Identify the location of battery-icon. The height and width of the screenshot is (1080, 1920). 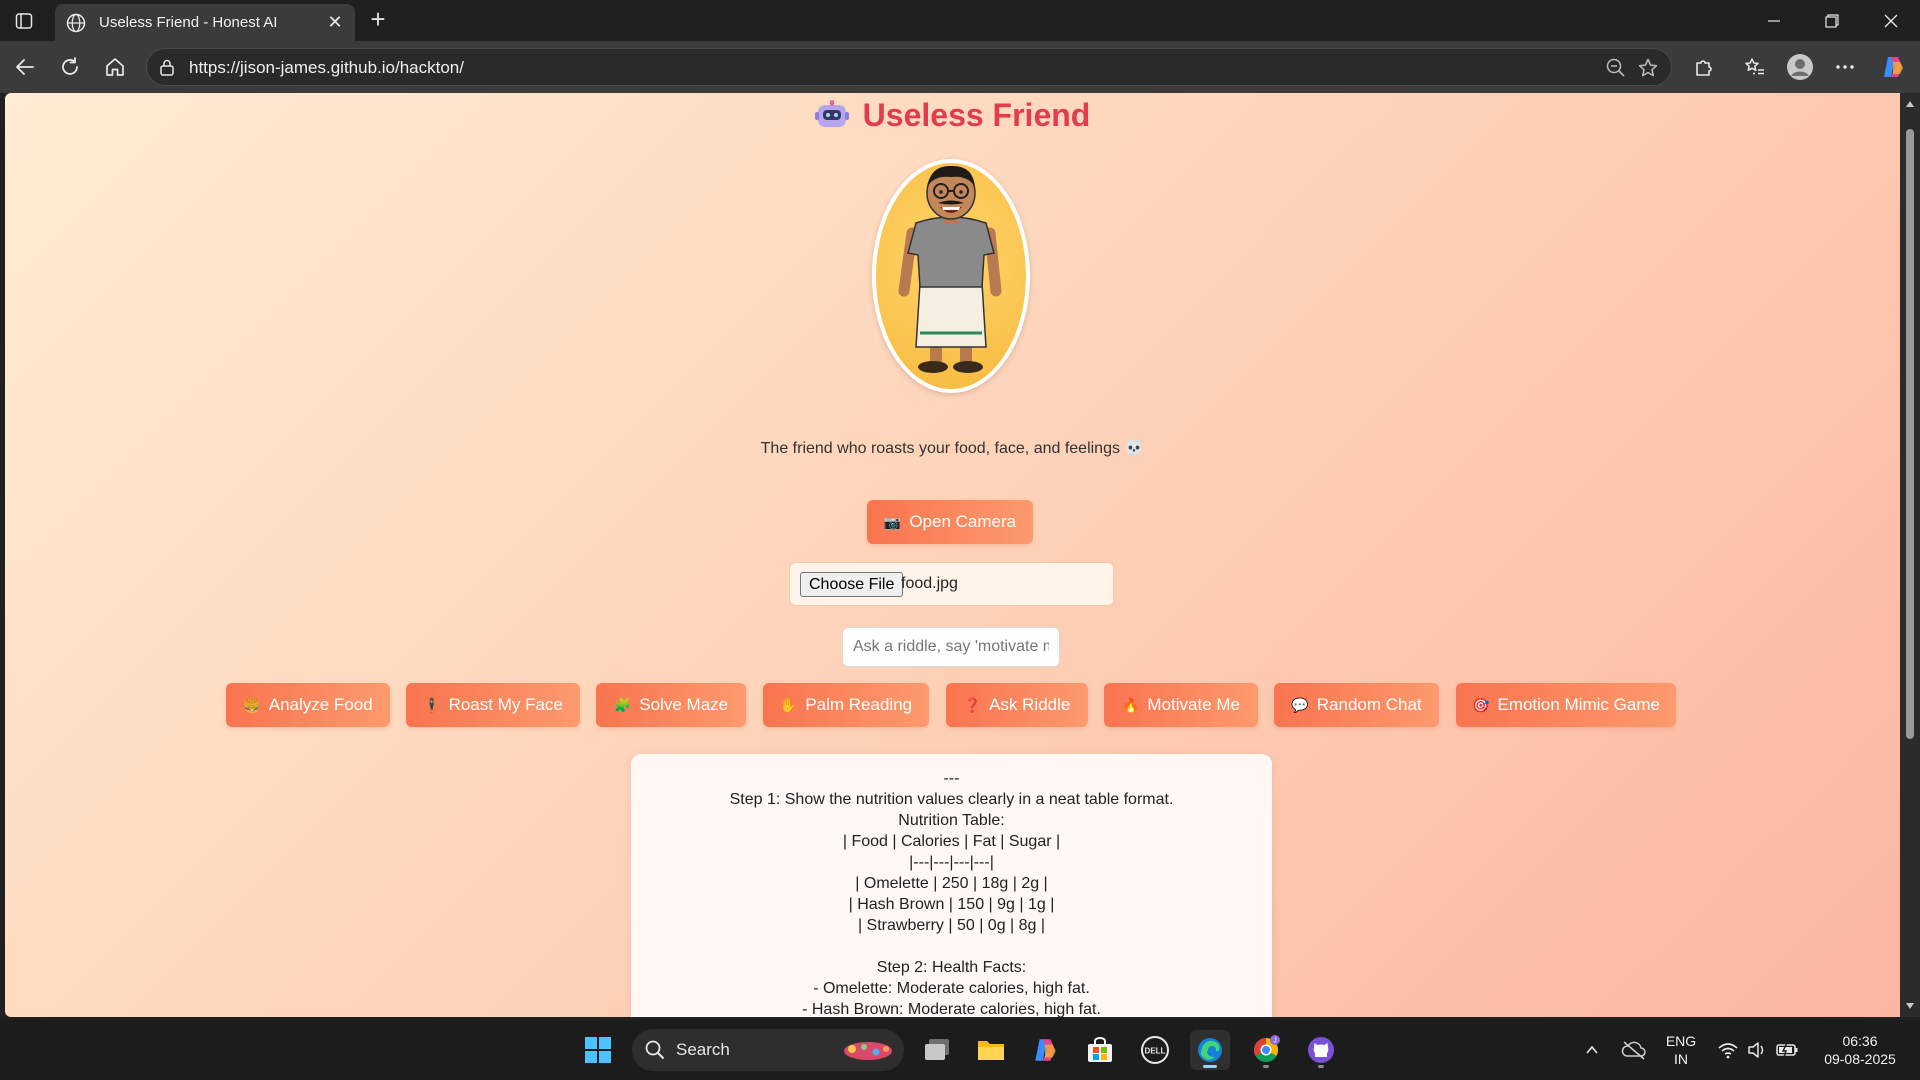
(1787, 1050).